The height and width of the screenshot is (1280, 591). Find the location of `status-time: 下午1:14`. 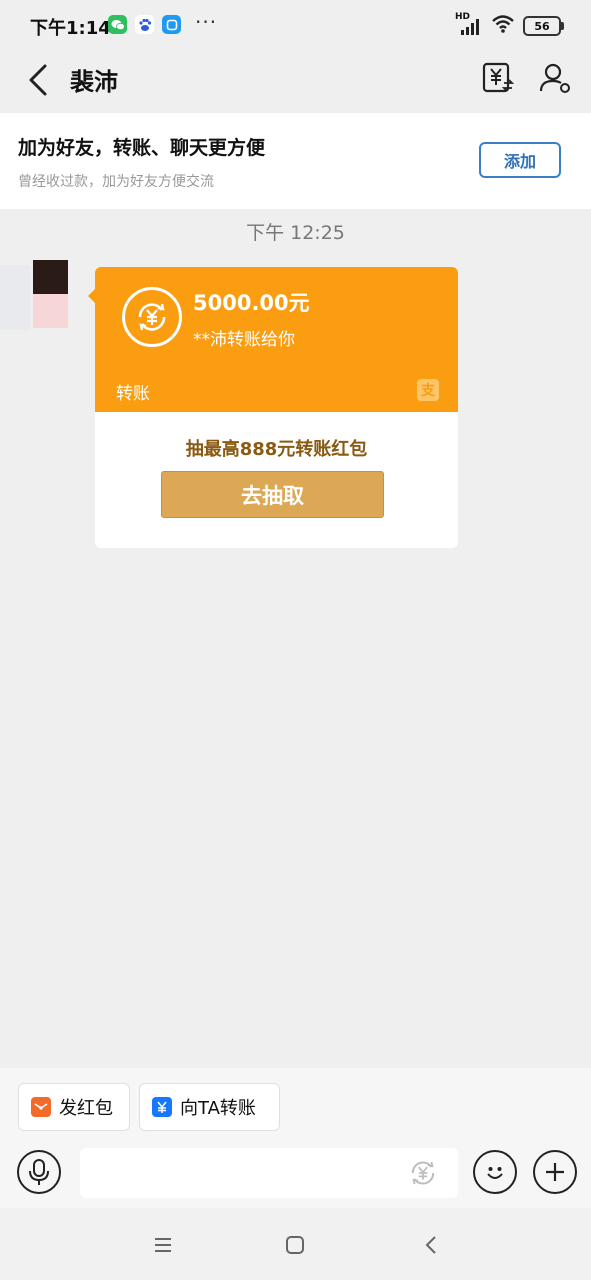

status-time: 下午1:14 is located at coordinates (70, 28).